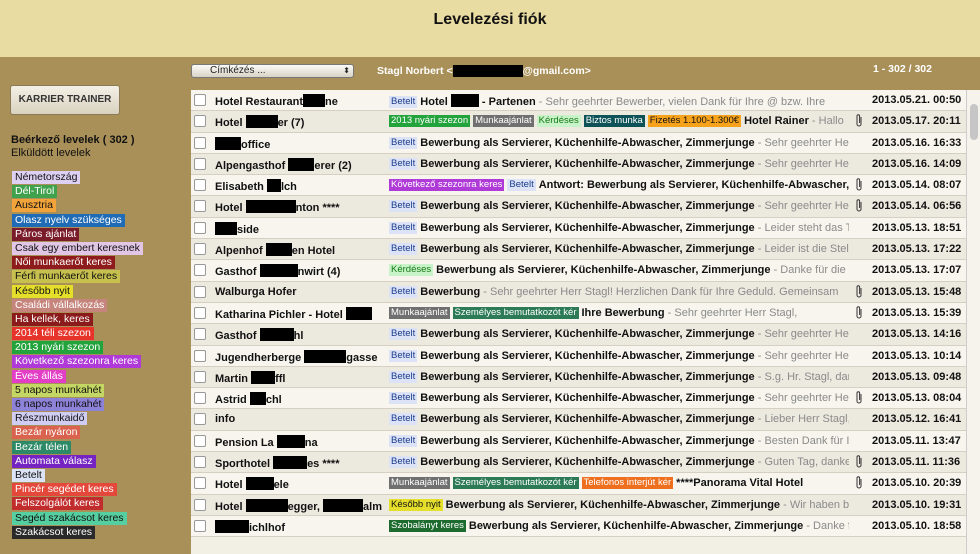 This screenshot has height=554, width=980. Describe the element at coordinates (58, 348) in the screenshot. I see `sidebar-label: 2013 nyári szezon` at that location.